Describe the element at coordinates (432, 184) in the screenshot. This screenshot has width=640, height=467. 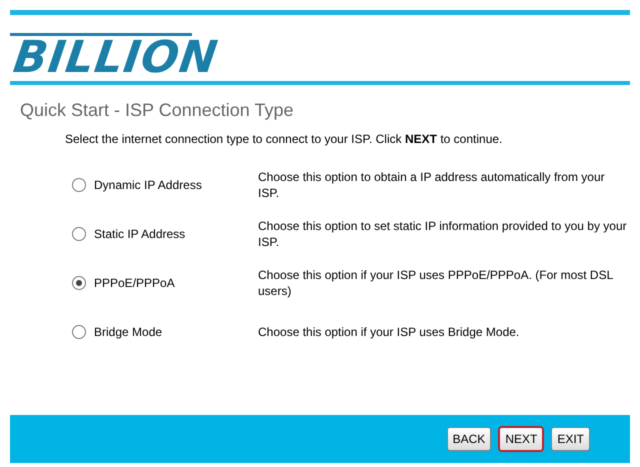
I see `option-description: Choose this option to obtain a IP address automatically from your ISP.` at that location.